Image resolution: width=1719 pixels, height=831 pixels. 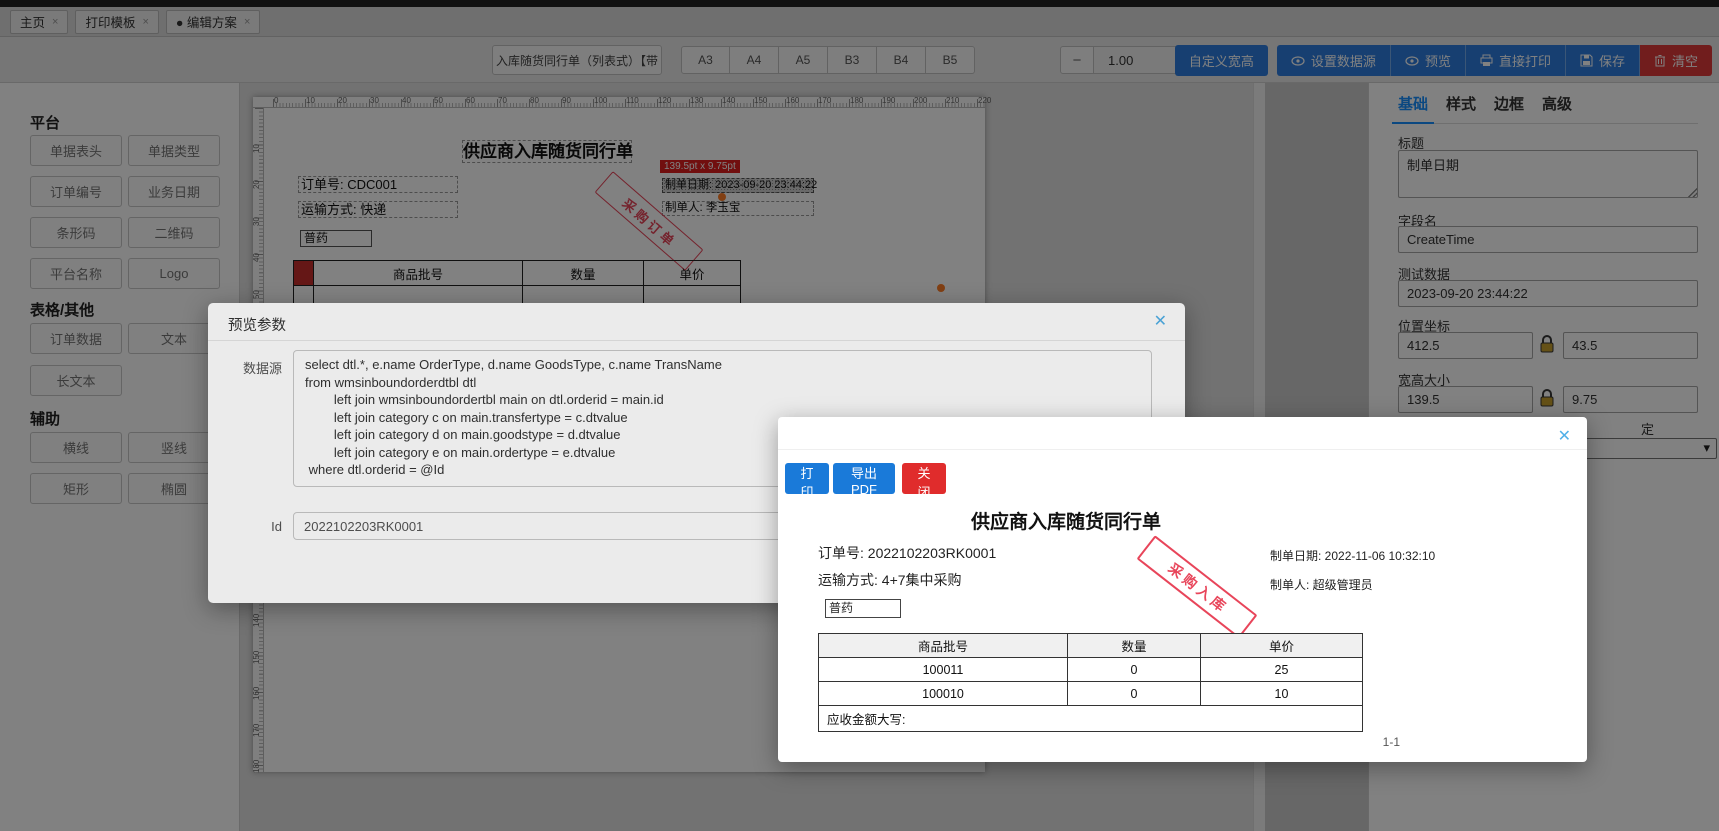 I want to click on export-pdf-button: 导出PDF, so click(x=864, y=480).